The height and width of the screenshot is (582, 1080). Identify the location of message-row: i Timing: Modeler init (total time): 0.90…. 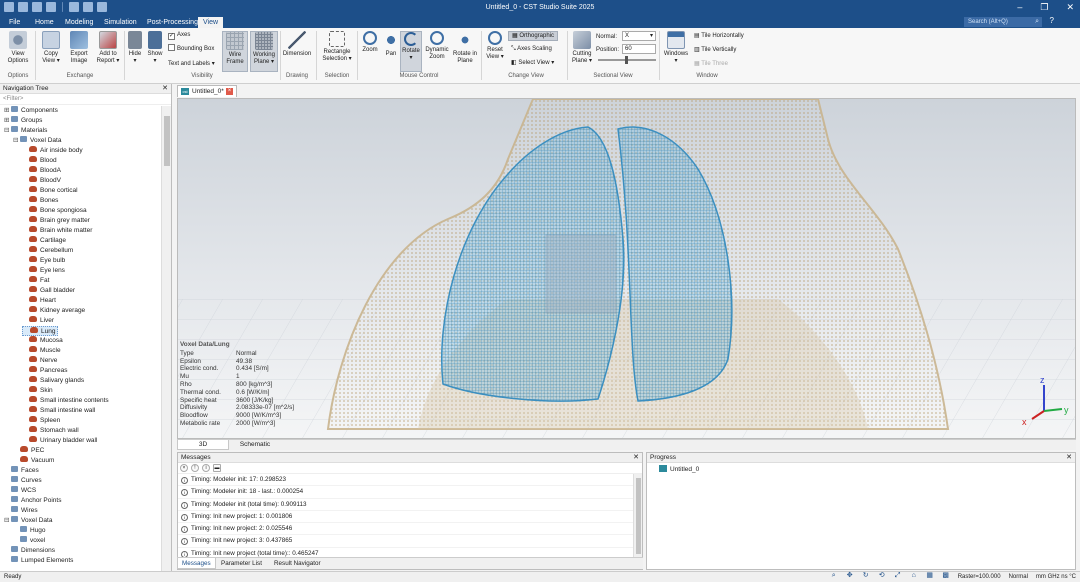
(406, 505).